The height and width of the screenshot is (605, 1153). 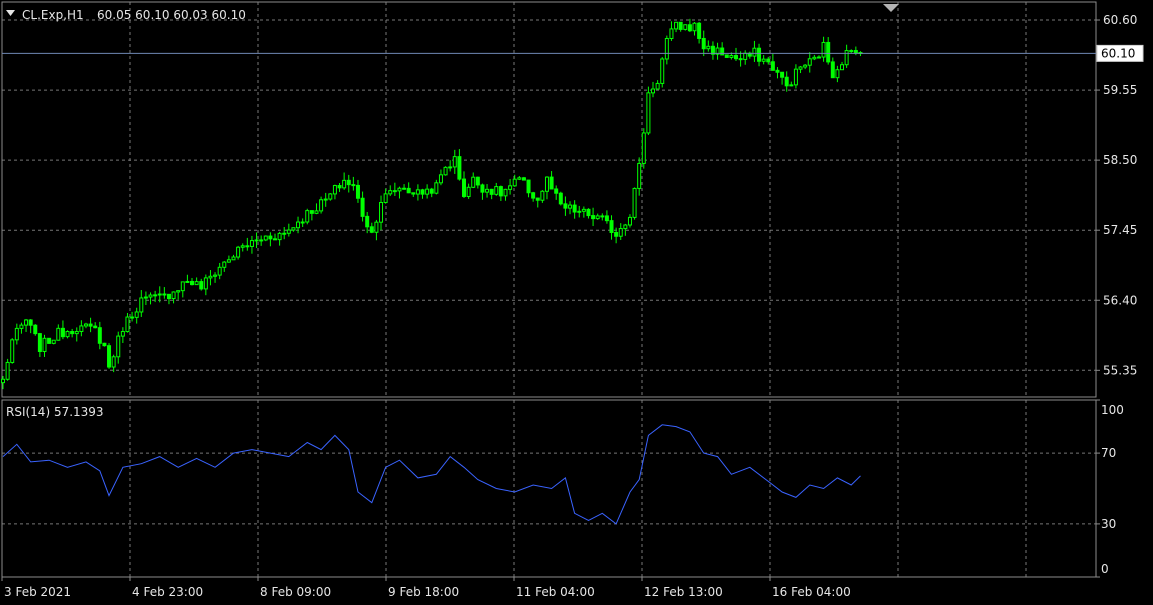 I want to click on price-tick-label: 56.40, so click(x=1120, y=300).